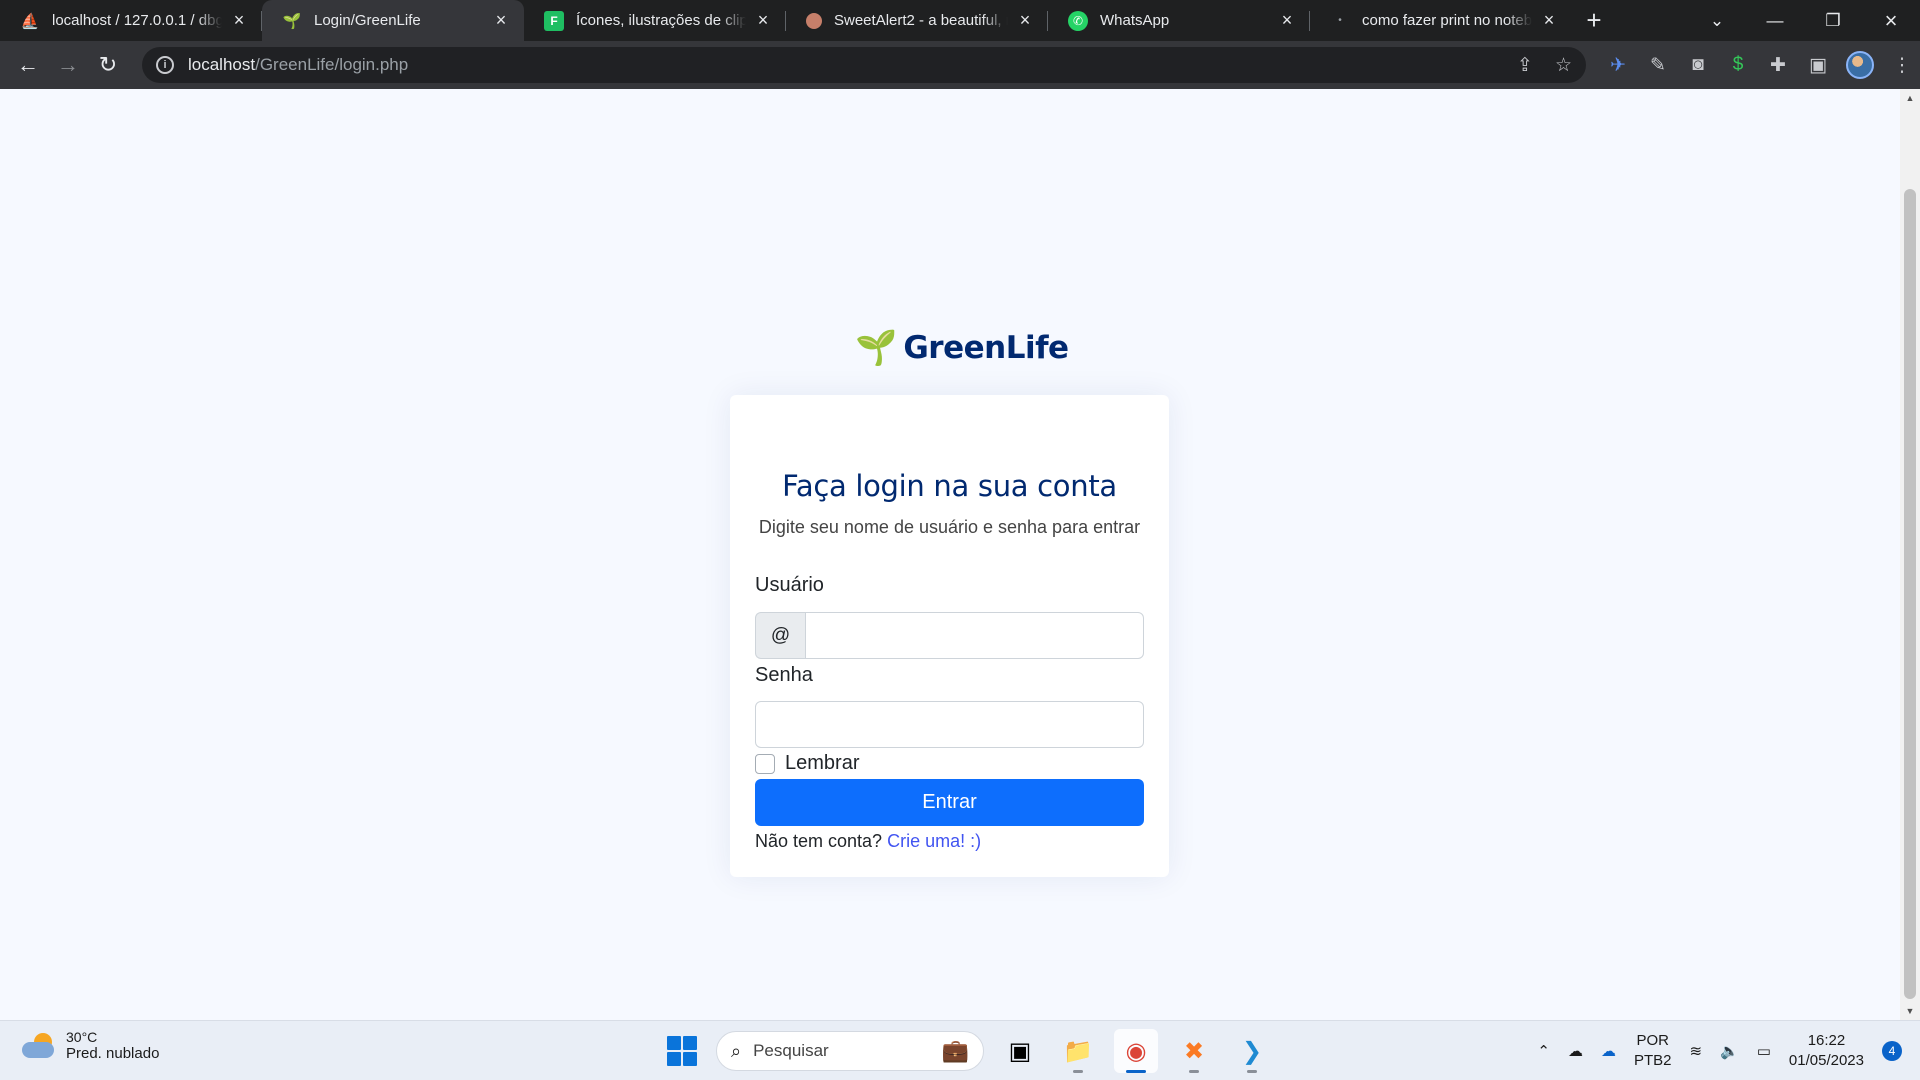  What do you see at coordinates (1764, 1051) in the screenshot?
I see `battery-icon: ▭` at bounding box center [1764, 1051].